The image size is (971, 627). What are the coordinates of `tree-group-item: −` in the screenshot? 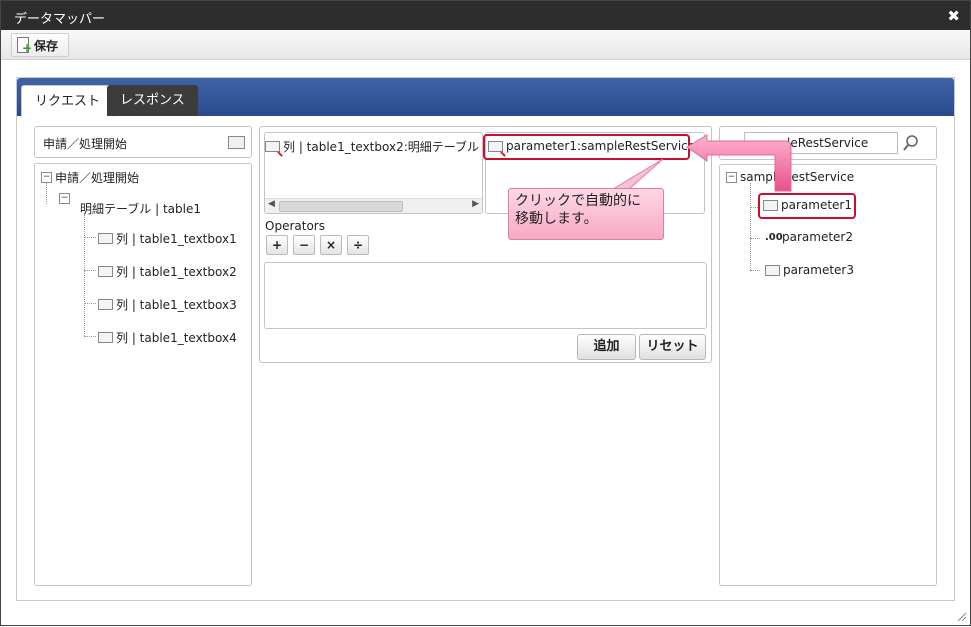 It's located at (64, 198).